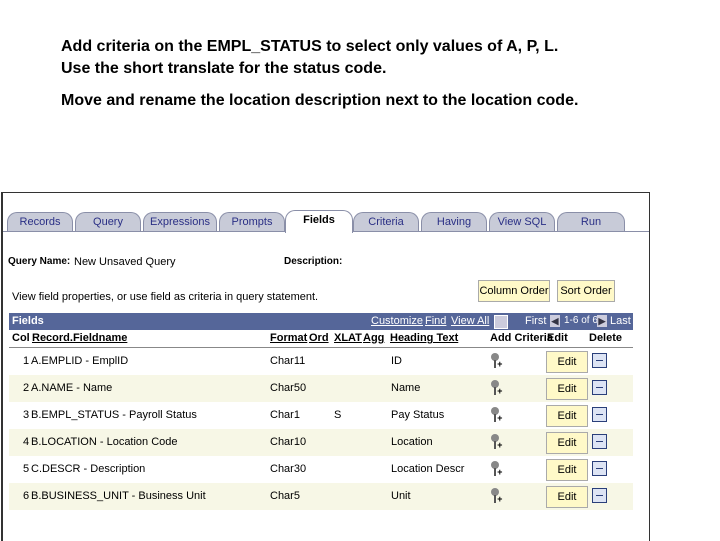  What do you see at coordinates (40, 221) in the screenshot?
I see `tab-records: Records` at bounding box center [40, 221].